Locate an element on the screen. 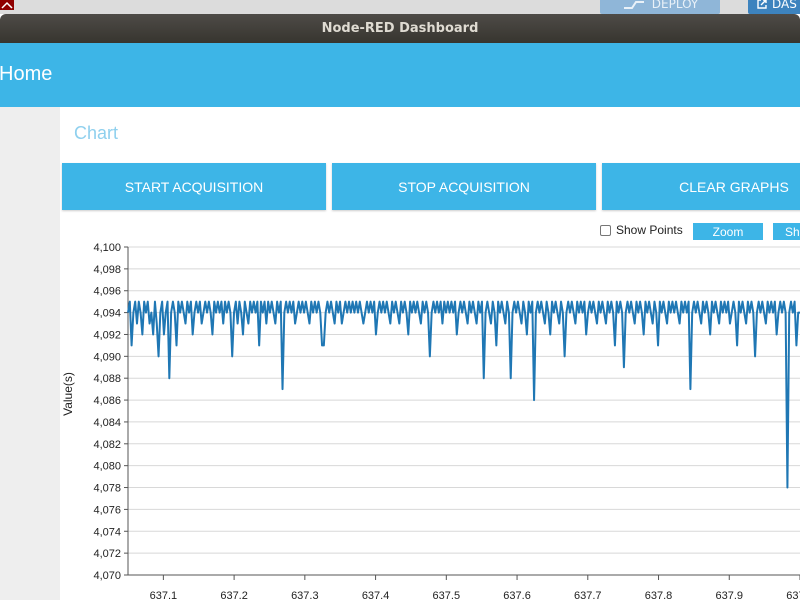 This screenshot has width=800, height=600. y-tick-label: 4,084 is located at coordinates (107, 423).